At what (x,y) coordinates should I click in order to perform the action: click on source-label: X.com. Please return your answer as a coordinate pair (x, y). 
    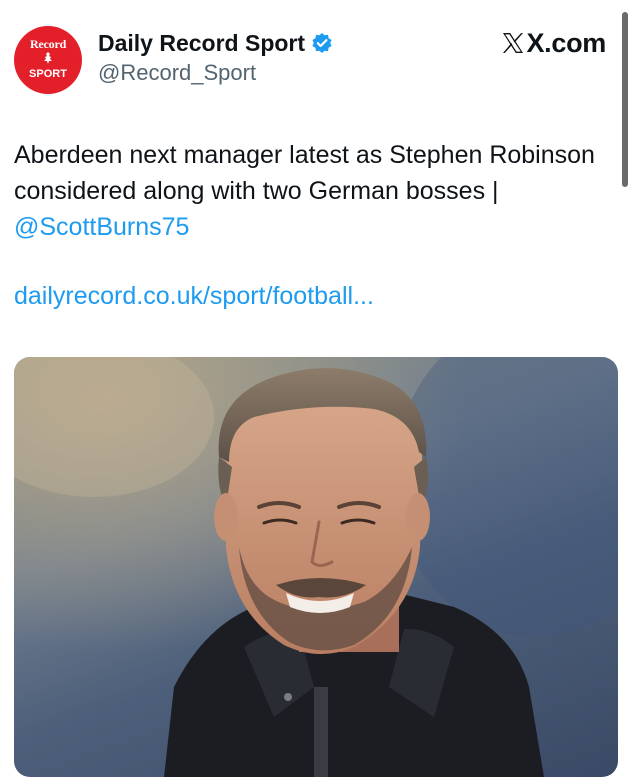
    Looking at the image, I should click on (553, 43).